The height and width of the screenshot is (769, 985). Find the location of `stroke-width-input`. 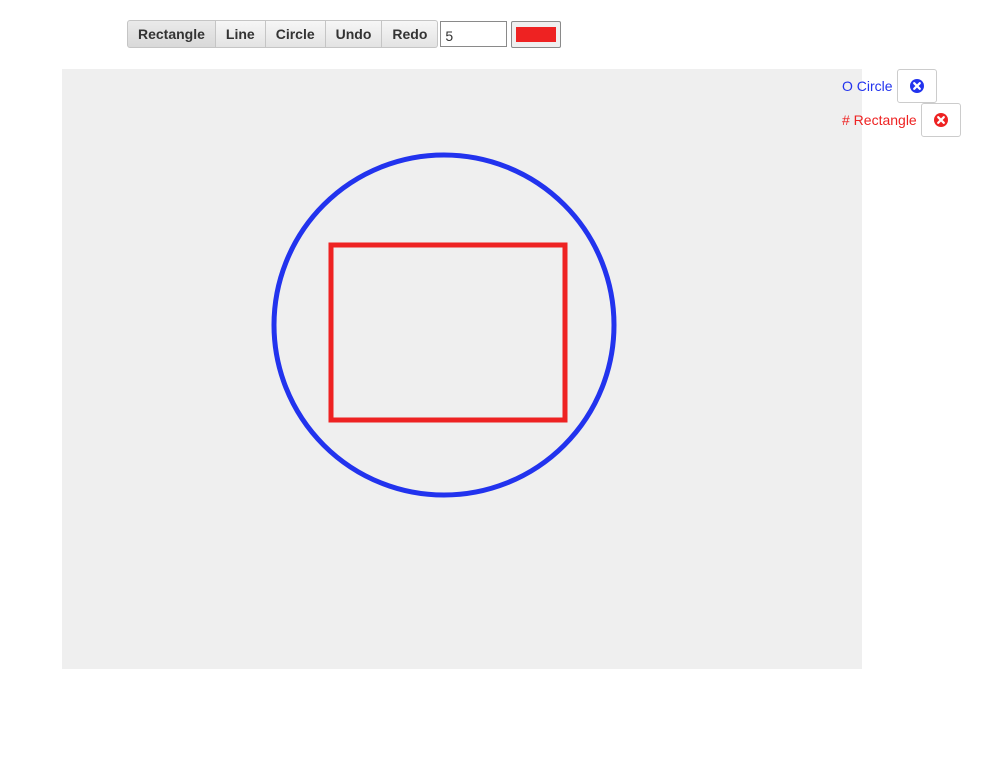

stroke-width-input is located at coordinates (474, 34).